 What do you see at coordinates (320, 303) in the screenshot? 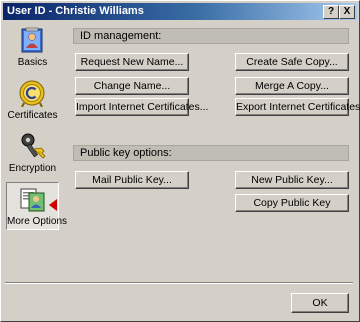
I see `ok-button: OK` at bounding box center [320, 303].